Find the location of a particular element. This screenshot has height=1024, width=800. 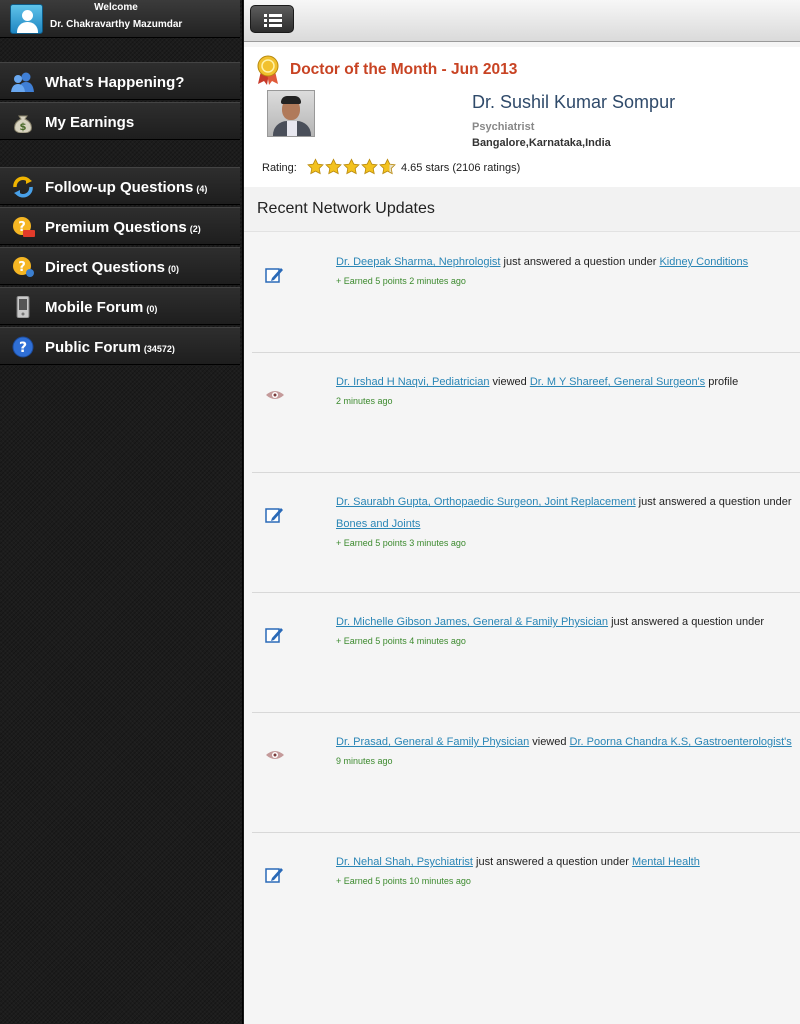

top-toolbar is located at coordinates (522, 21).